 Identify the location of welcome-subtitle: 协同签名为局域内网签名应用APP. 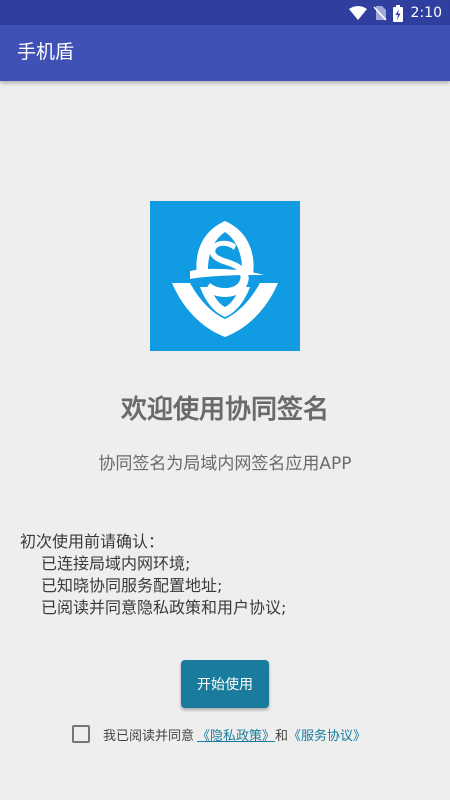
(225, 464).